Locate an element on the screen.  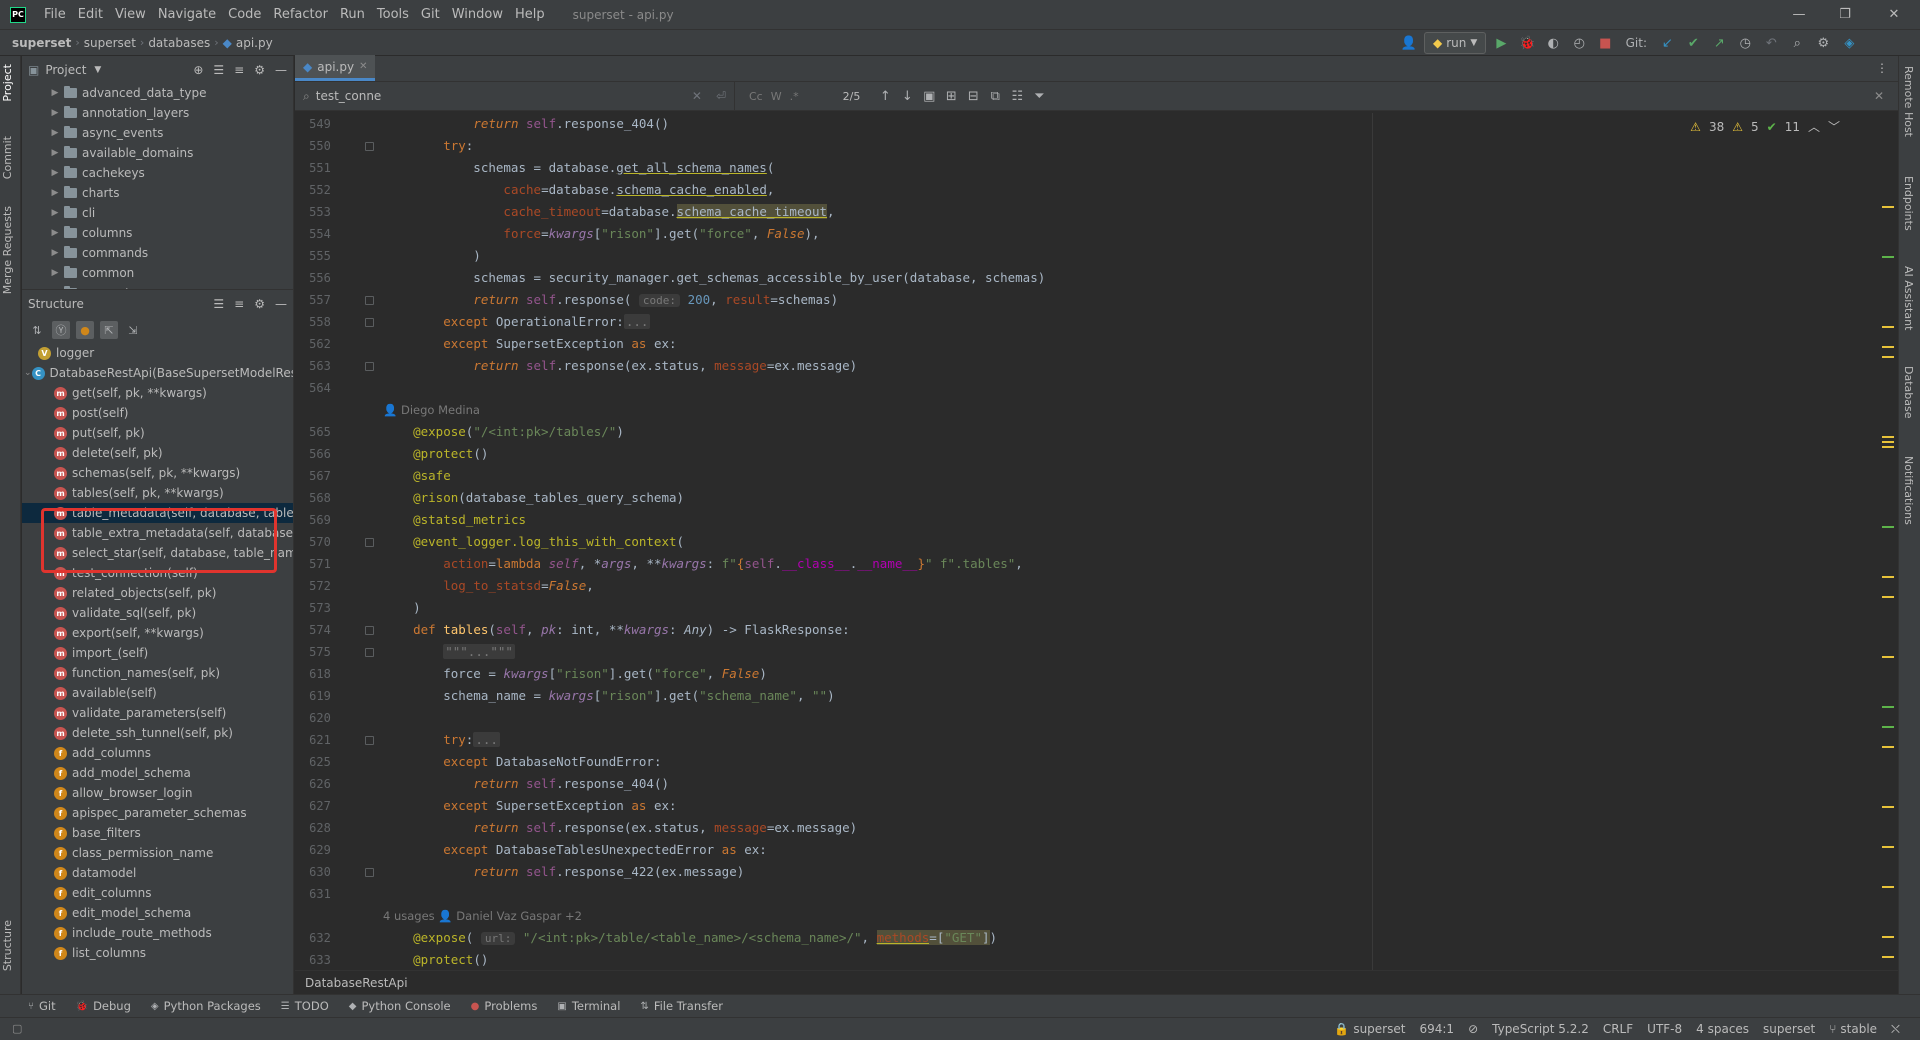
debug-icon: 🐞 is located at coordinates (1527, 43).